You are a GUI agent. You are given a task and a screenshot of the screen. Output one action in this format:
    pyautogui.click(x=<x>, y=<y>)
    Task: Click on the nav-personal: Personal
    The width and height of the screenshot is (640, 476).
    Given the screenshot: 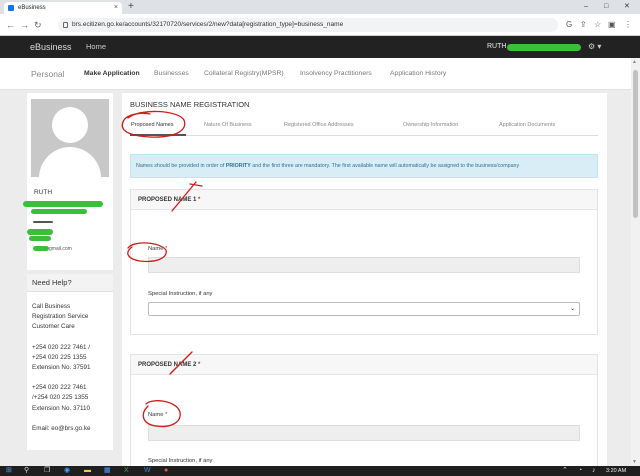 What is the action you would take?
    pyautogui.click(x=48, y=74)
    